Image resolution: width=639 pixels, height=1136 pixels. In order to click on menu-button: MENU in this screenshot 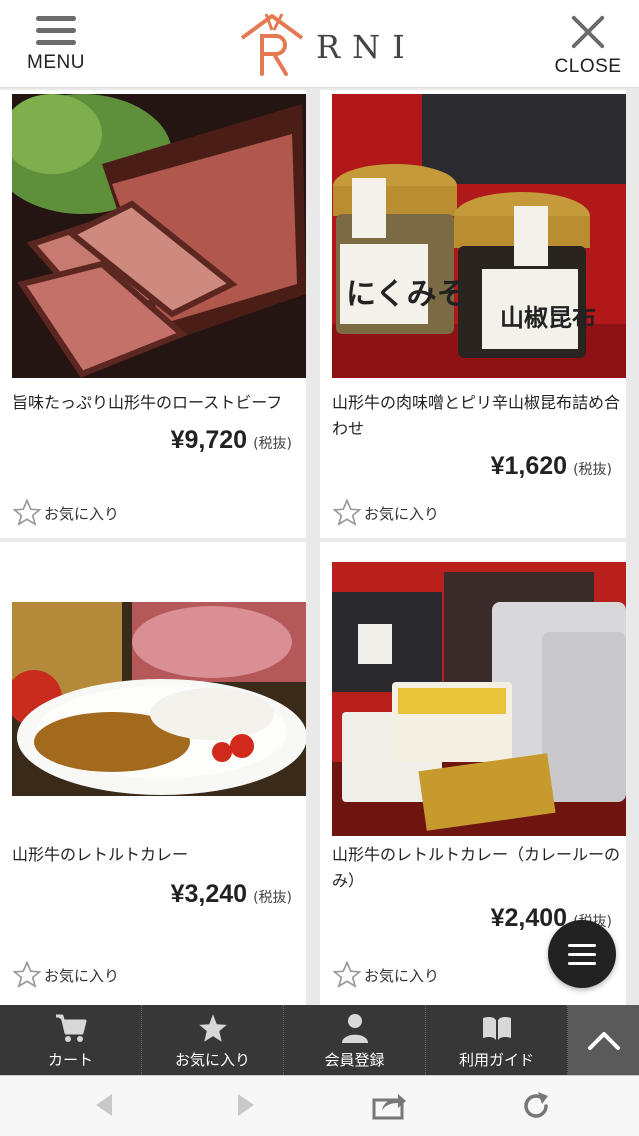, I will do `click(56, 45)`.